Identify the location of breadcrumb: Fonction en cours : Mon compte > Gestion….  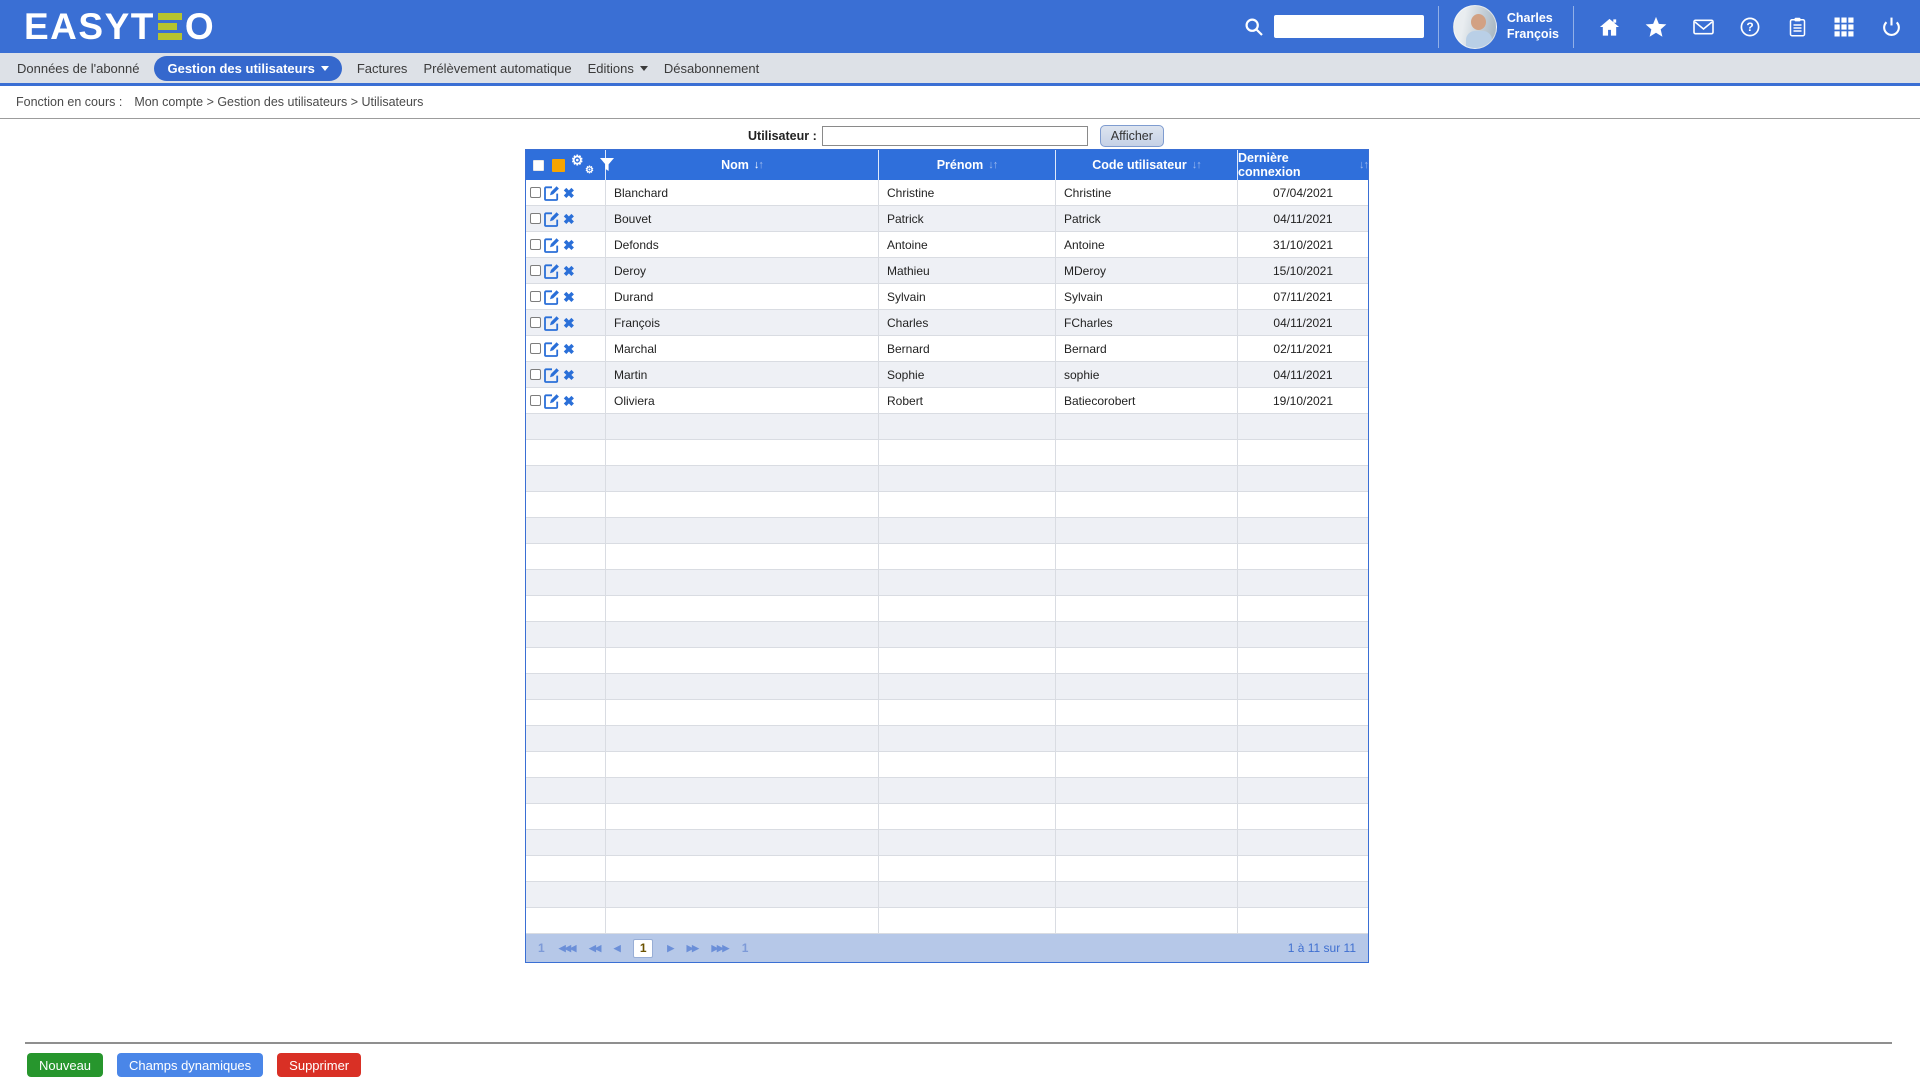
(960, 102).